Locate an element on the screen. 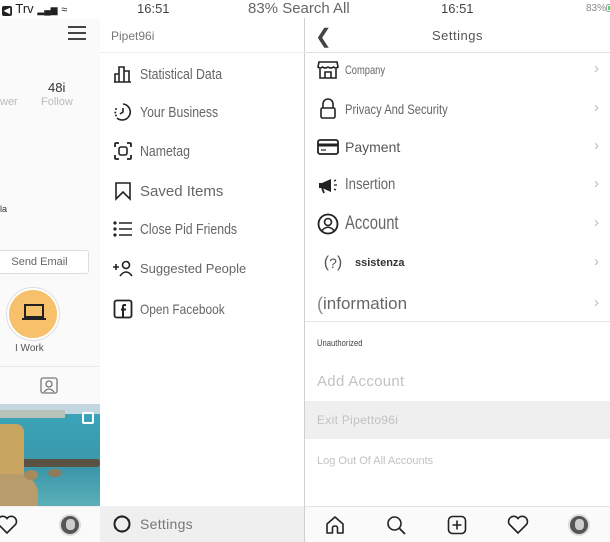  carousel-icon is located at coordinates (88, 418).